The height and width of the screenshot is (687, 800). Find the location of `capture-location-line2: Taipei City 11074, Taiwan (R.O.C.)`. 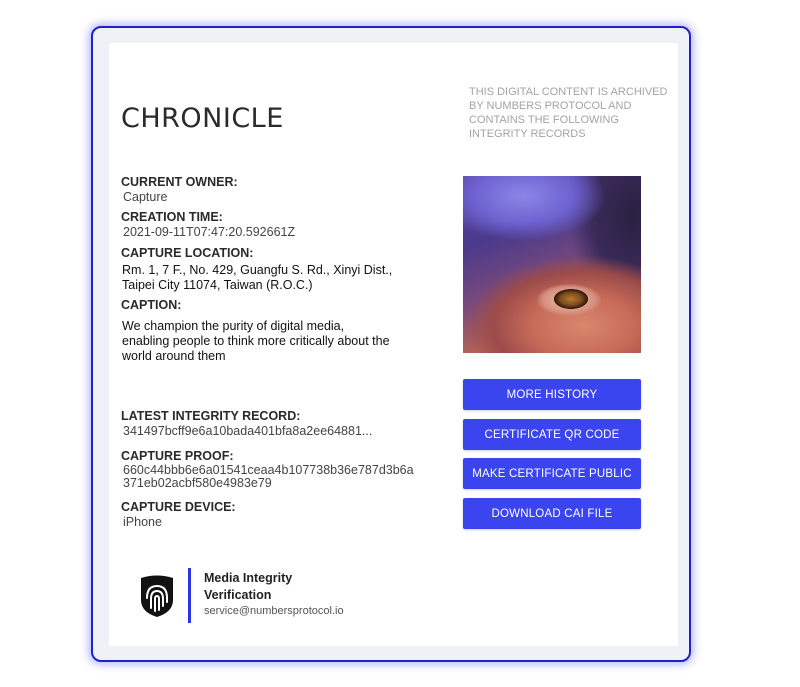

capture-location-line2: Taipei City 11074, Taiwan (R.O.C.) is located at coordinates (217, 285).